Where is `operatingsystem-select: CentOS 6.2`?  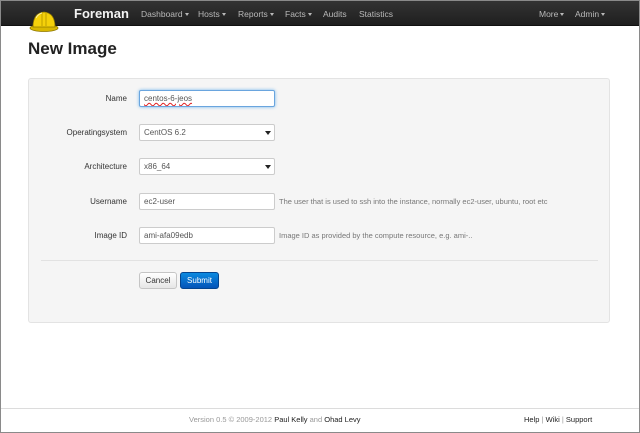 operatingsystem-select: CentOS 6.2 is located at coordinates (207, 132).